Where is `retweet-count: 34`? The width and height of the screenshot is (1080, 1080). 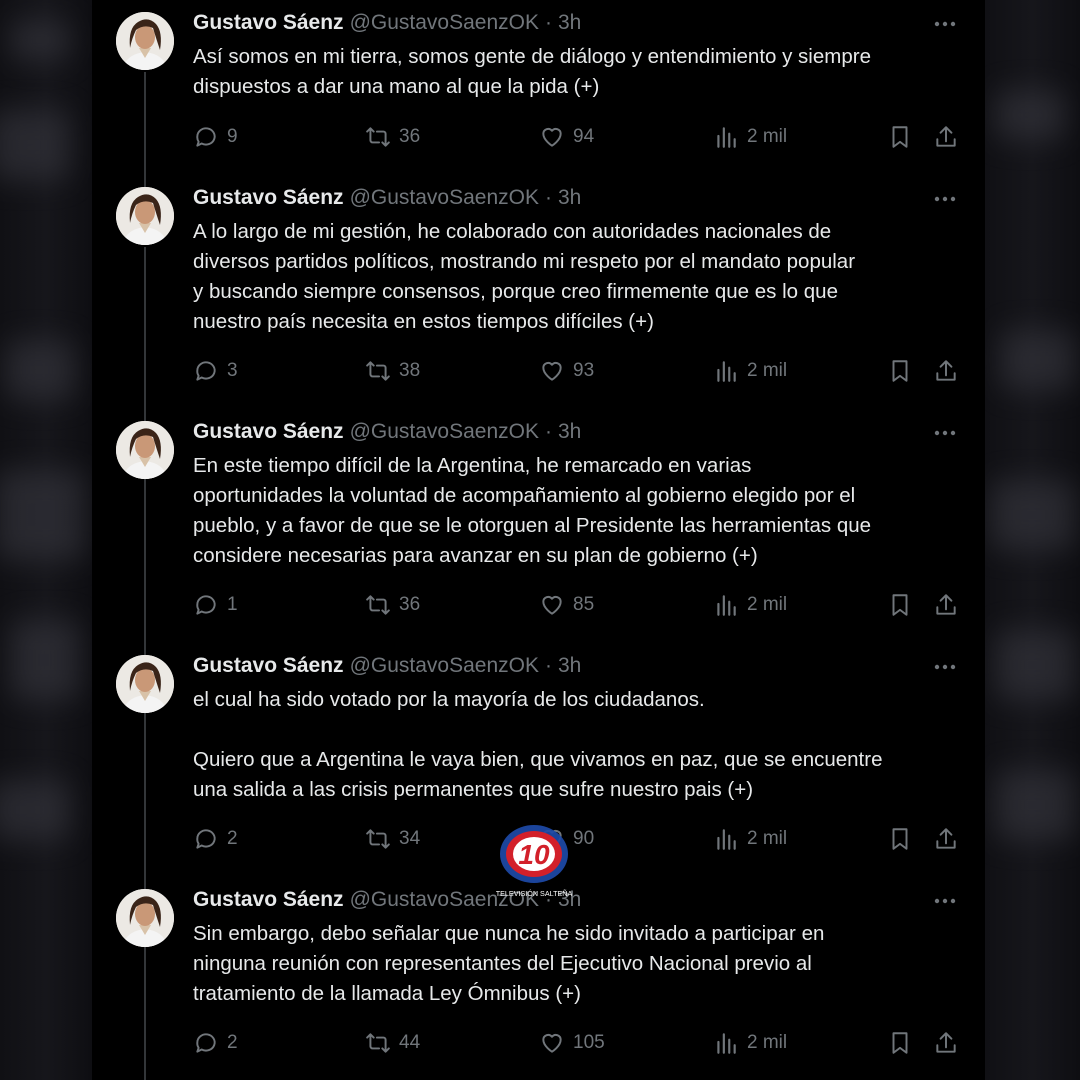 retweet-count: 34 is located at coordinates (410, 838).